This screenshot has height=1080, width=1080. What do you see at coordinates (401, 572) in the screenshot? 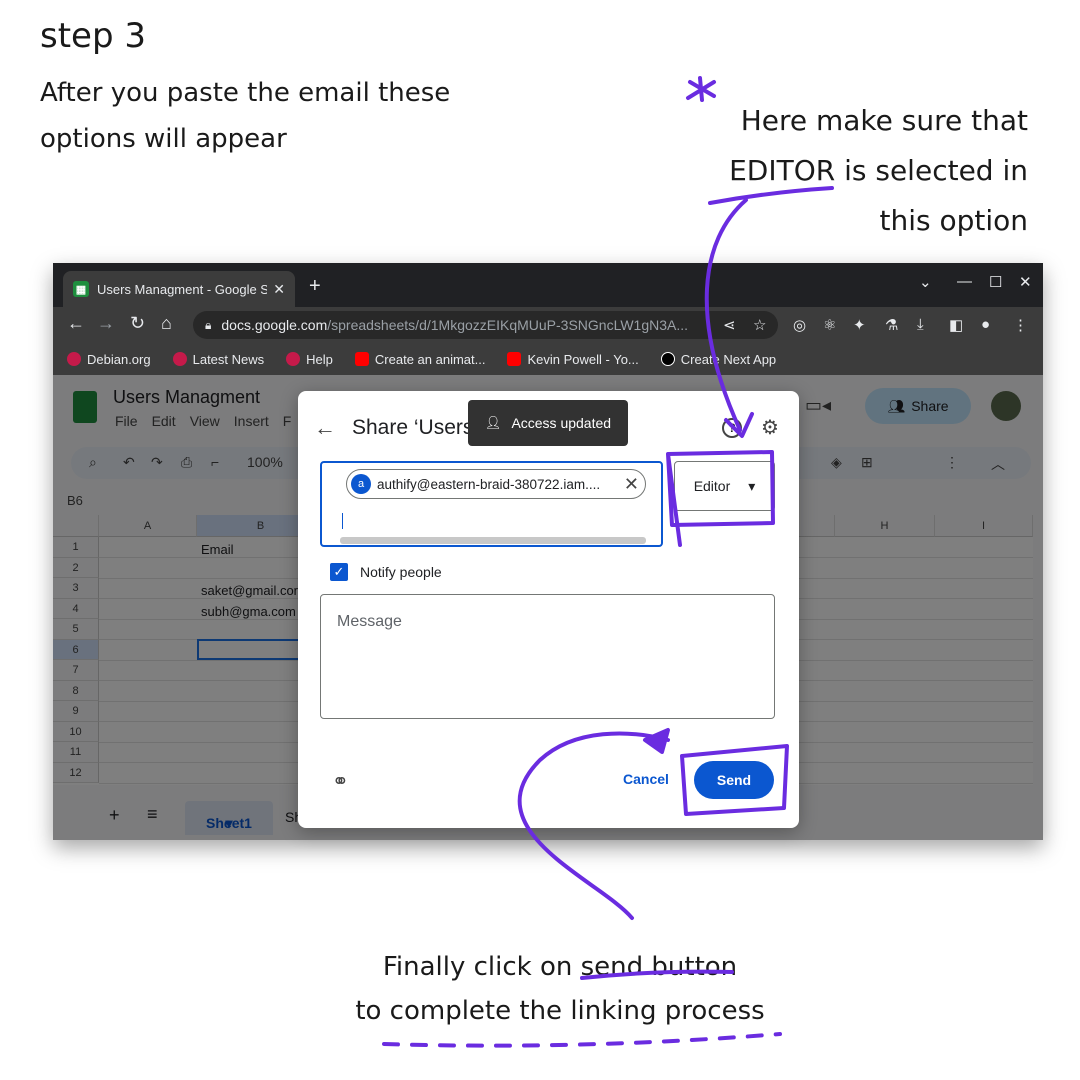
I see `notify-label: Notify people` at bounding box center [401, 572].